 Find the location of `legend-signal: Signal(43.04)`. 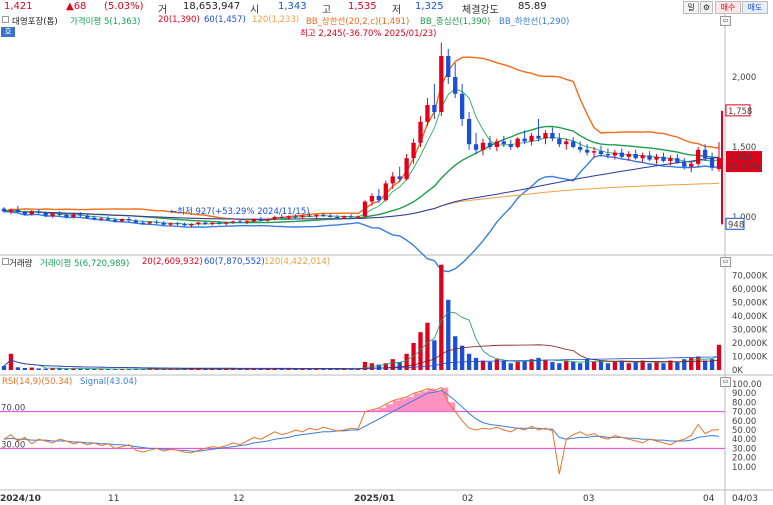

legend-signal: Signal(43.04) is located at coordinates (108, 382).